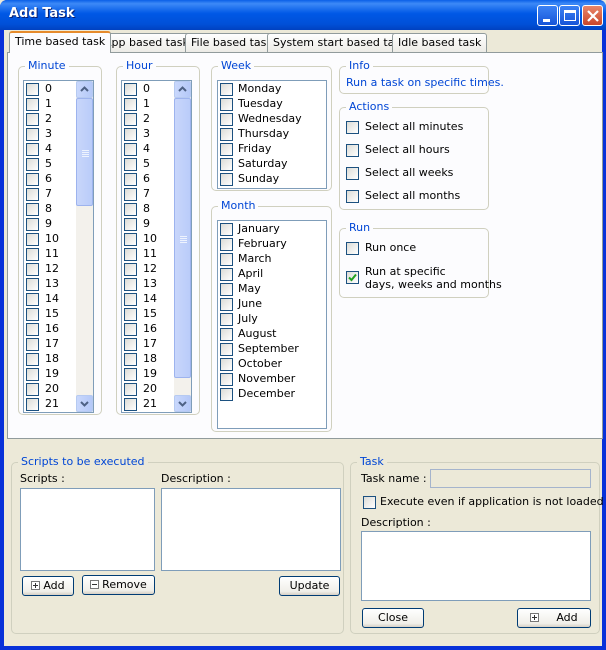 This screenshot has height=650, width=606. I want to click on hour-scrollbar, so click(182, 246).